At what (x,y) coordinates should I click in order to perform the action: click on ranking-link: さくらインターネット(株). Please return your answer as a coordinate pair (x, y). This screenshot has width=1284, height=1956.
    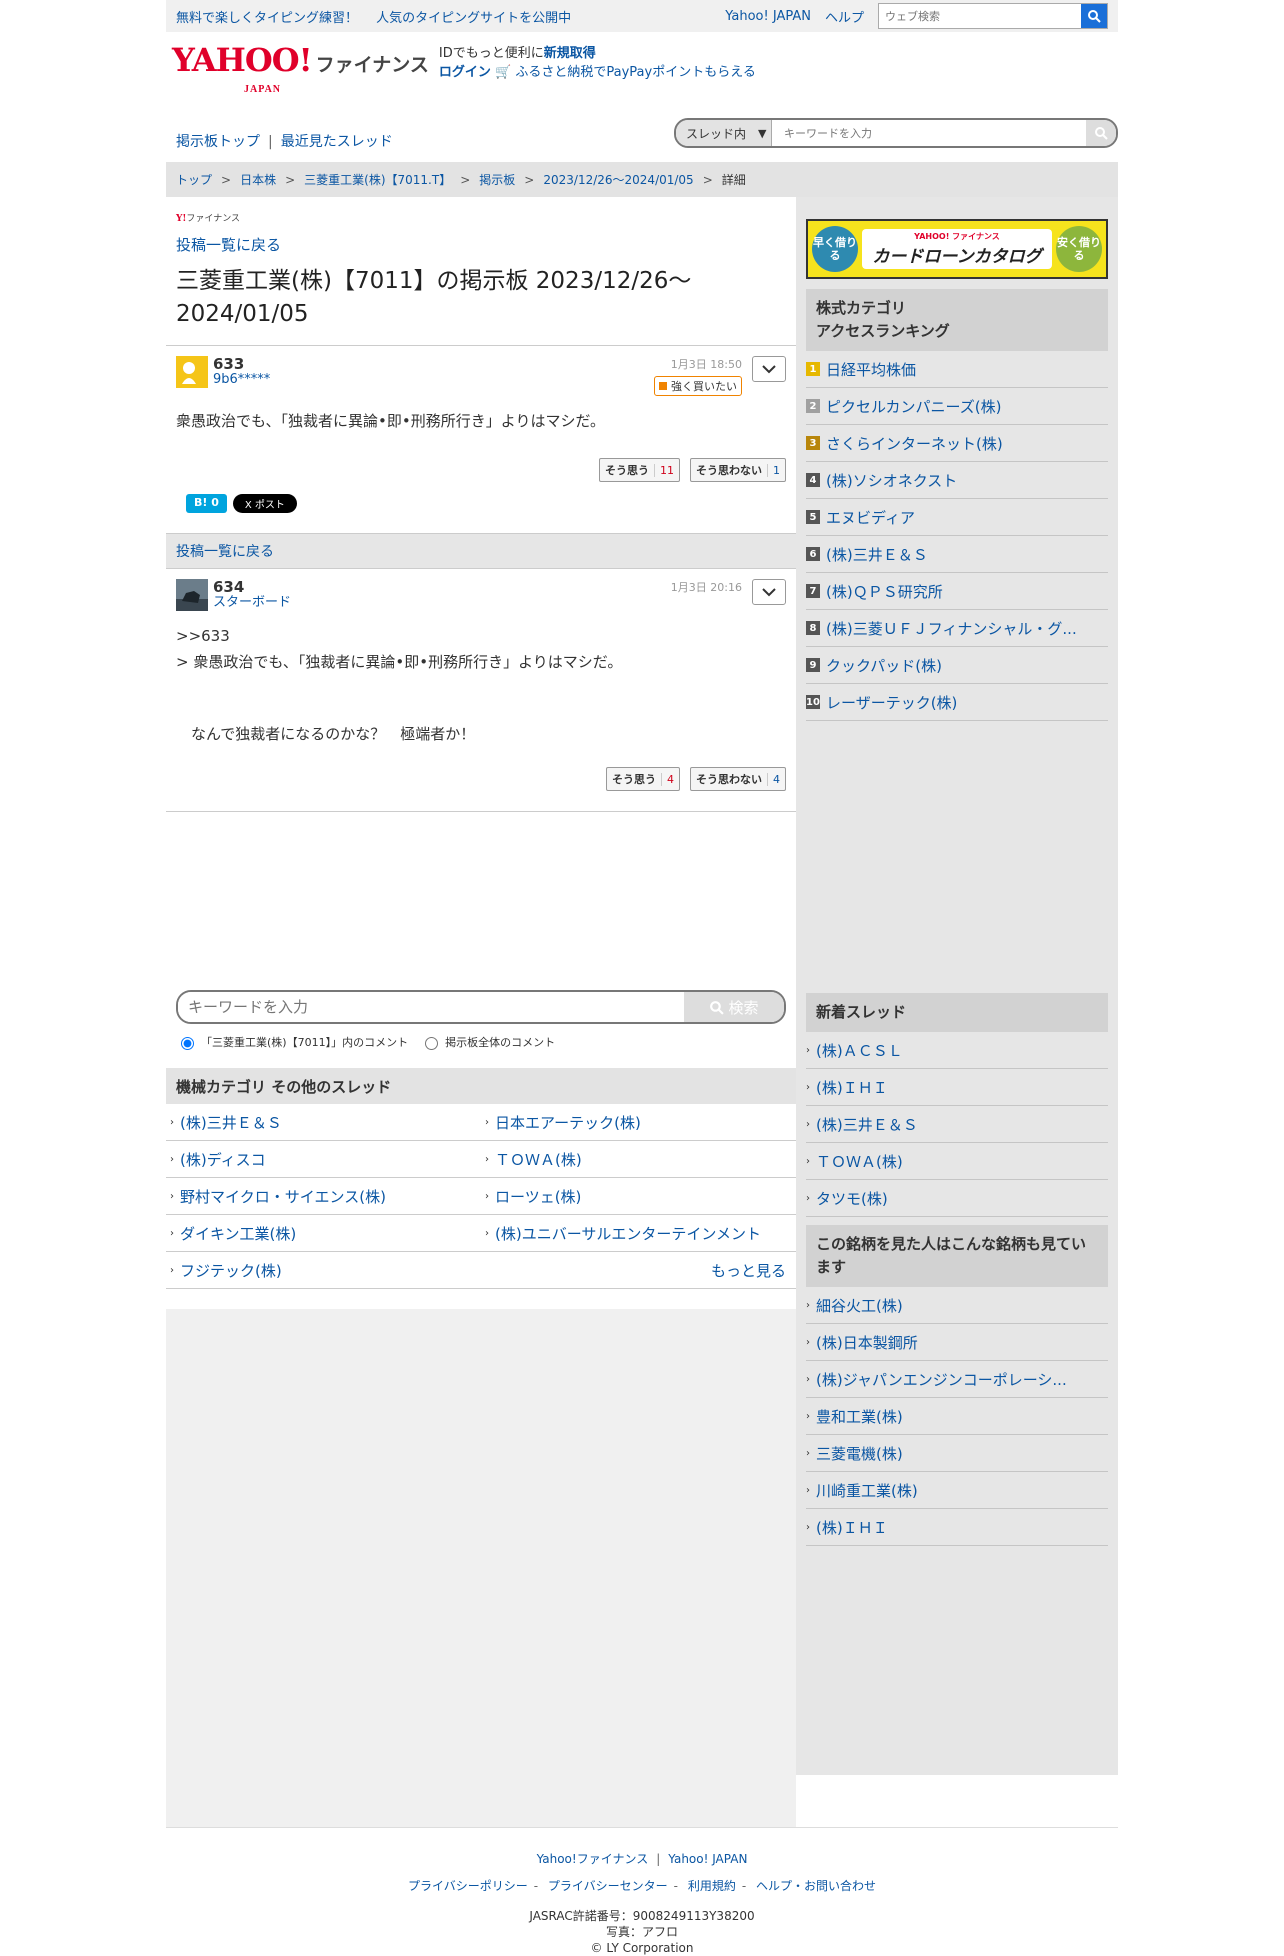
    Looking at the image, I should click on (914, 443).